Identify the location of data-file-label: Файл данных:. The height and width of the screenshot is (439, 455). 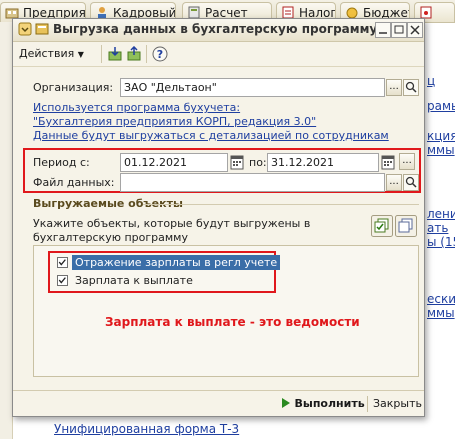
(74, 182).